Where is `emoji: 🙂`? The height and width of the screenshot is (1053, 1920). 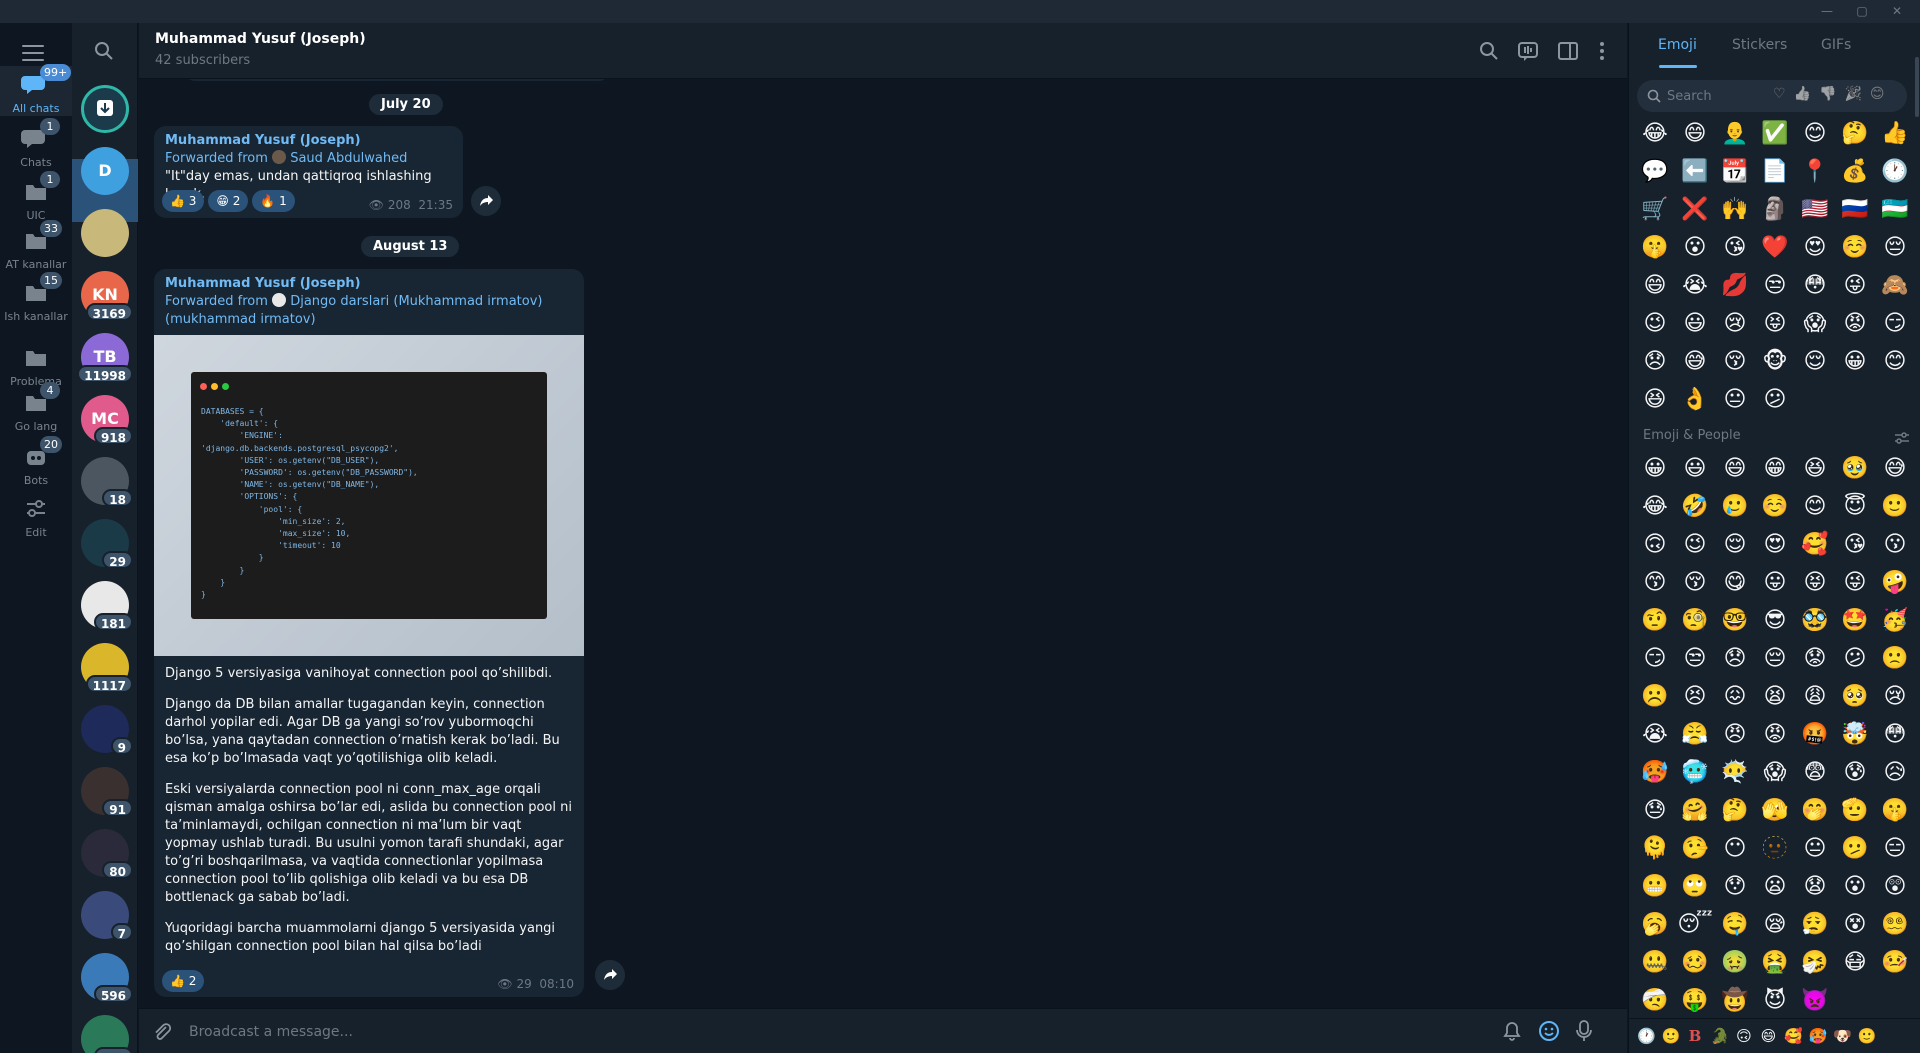 emoji: 🙂 is located at coordinates (1893, 507).